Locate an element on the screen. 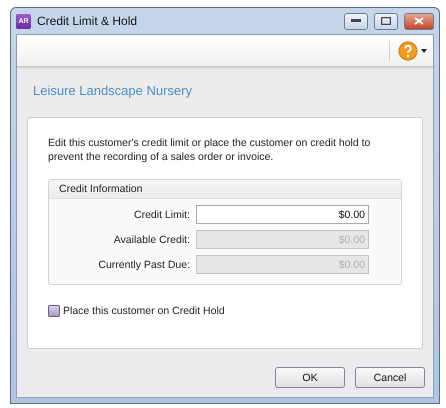  minimize-icon is located at coordinates (356, 21).